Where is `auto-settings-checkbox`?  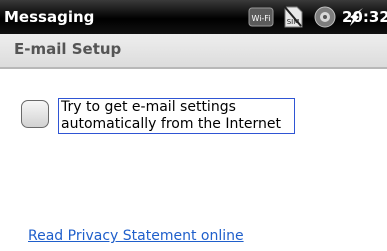 auto-settings-checkbox is located at coordinates (35, 114).